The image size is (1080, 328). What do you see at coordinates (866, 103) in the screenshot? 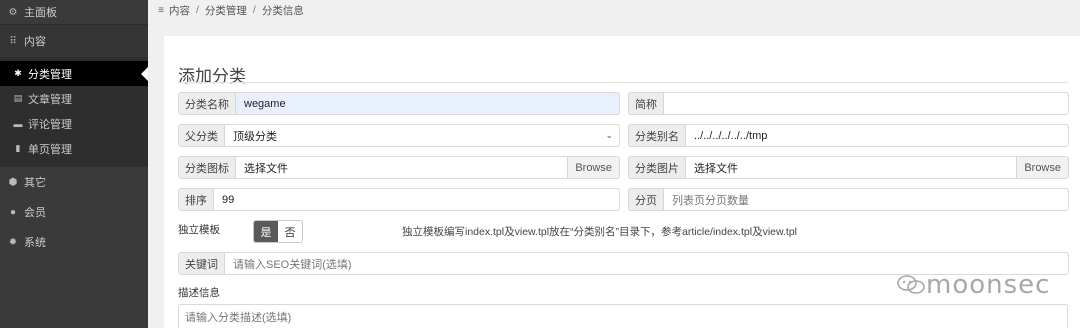
I see `short-name-input` at bounding box center [866, 103].